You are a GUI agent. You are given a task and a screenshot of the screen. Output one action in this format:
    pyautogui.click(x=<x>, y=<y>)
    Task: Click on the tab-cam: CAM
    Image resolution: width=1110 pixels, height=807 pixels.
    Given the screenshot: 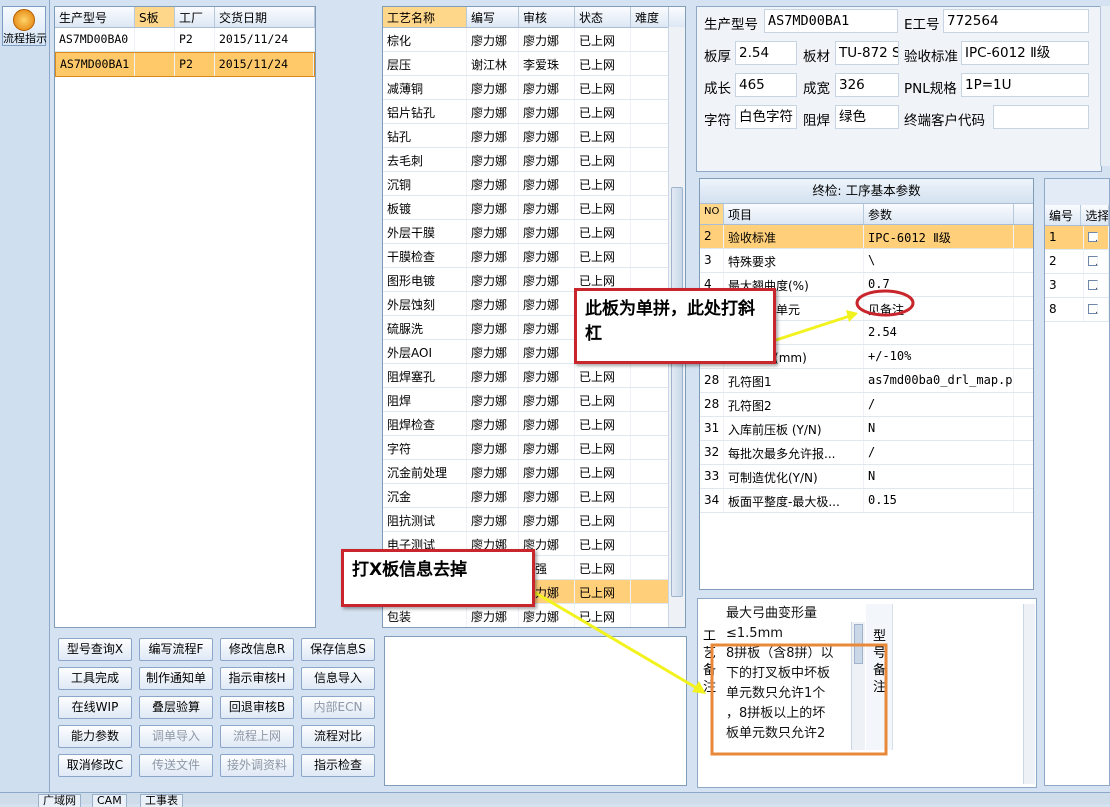 What is the action you would take?
    pyautogui.click(x=109, y=800)
    